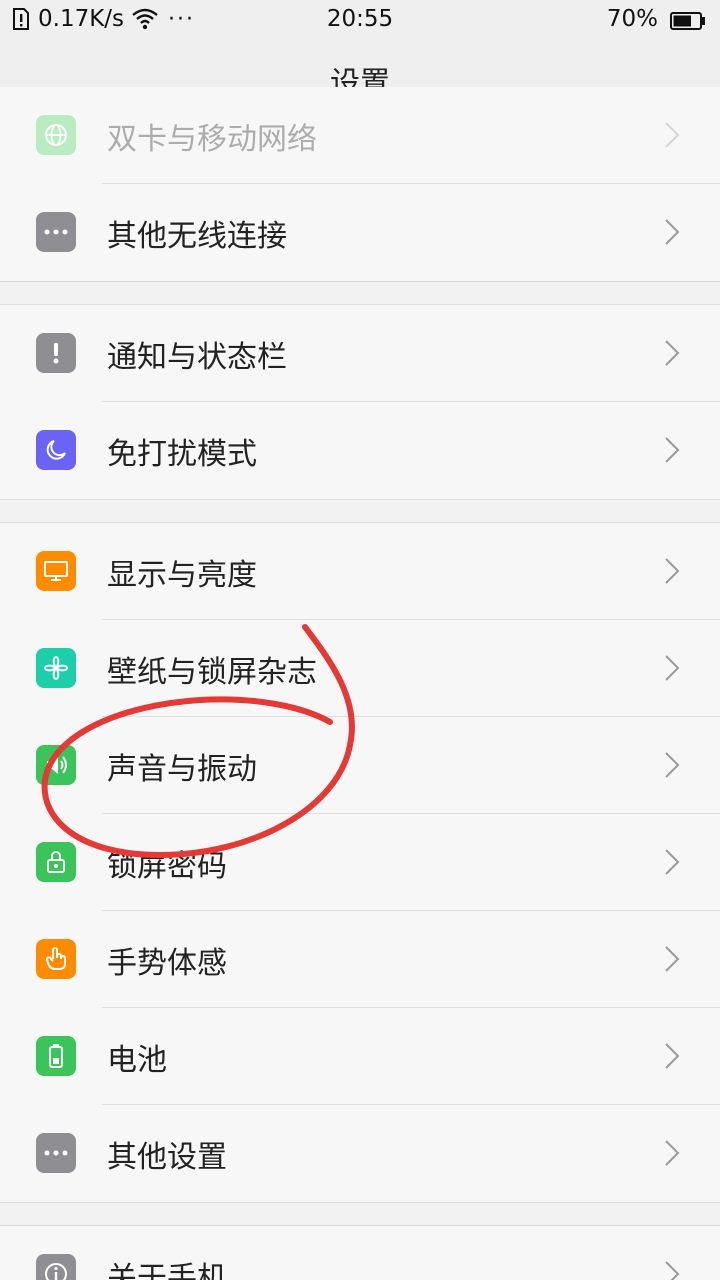 The image size is (720, 1280). I want to click on settings-item-about-phone: 关于手机, so click(360, 1253).